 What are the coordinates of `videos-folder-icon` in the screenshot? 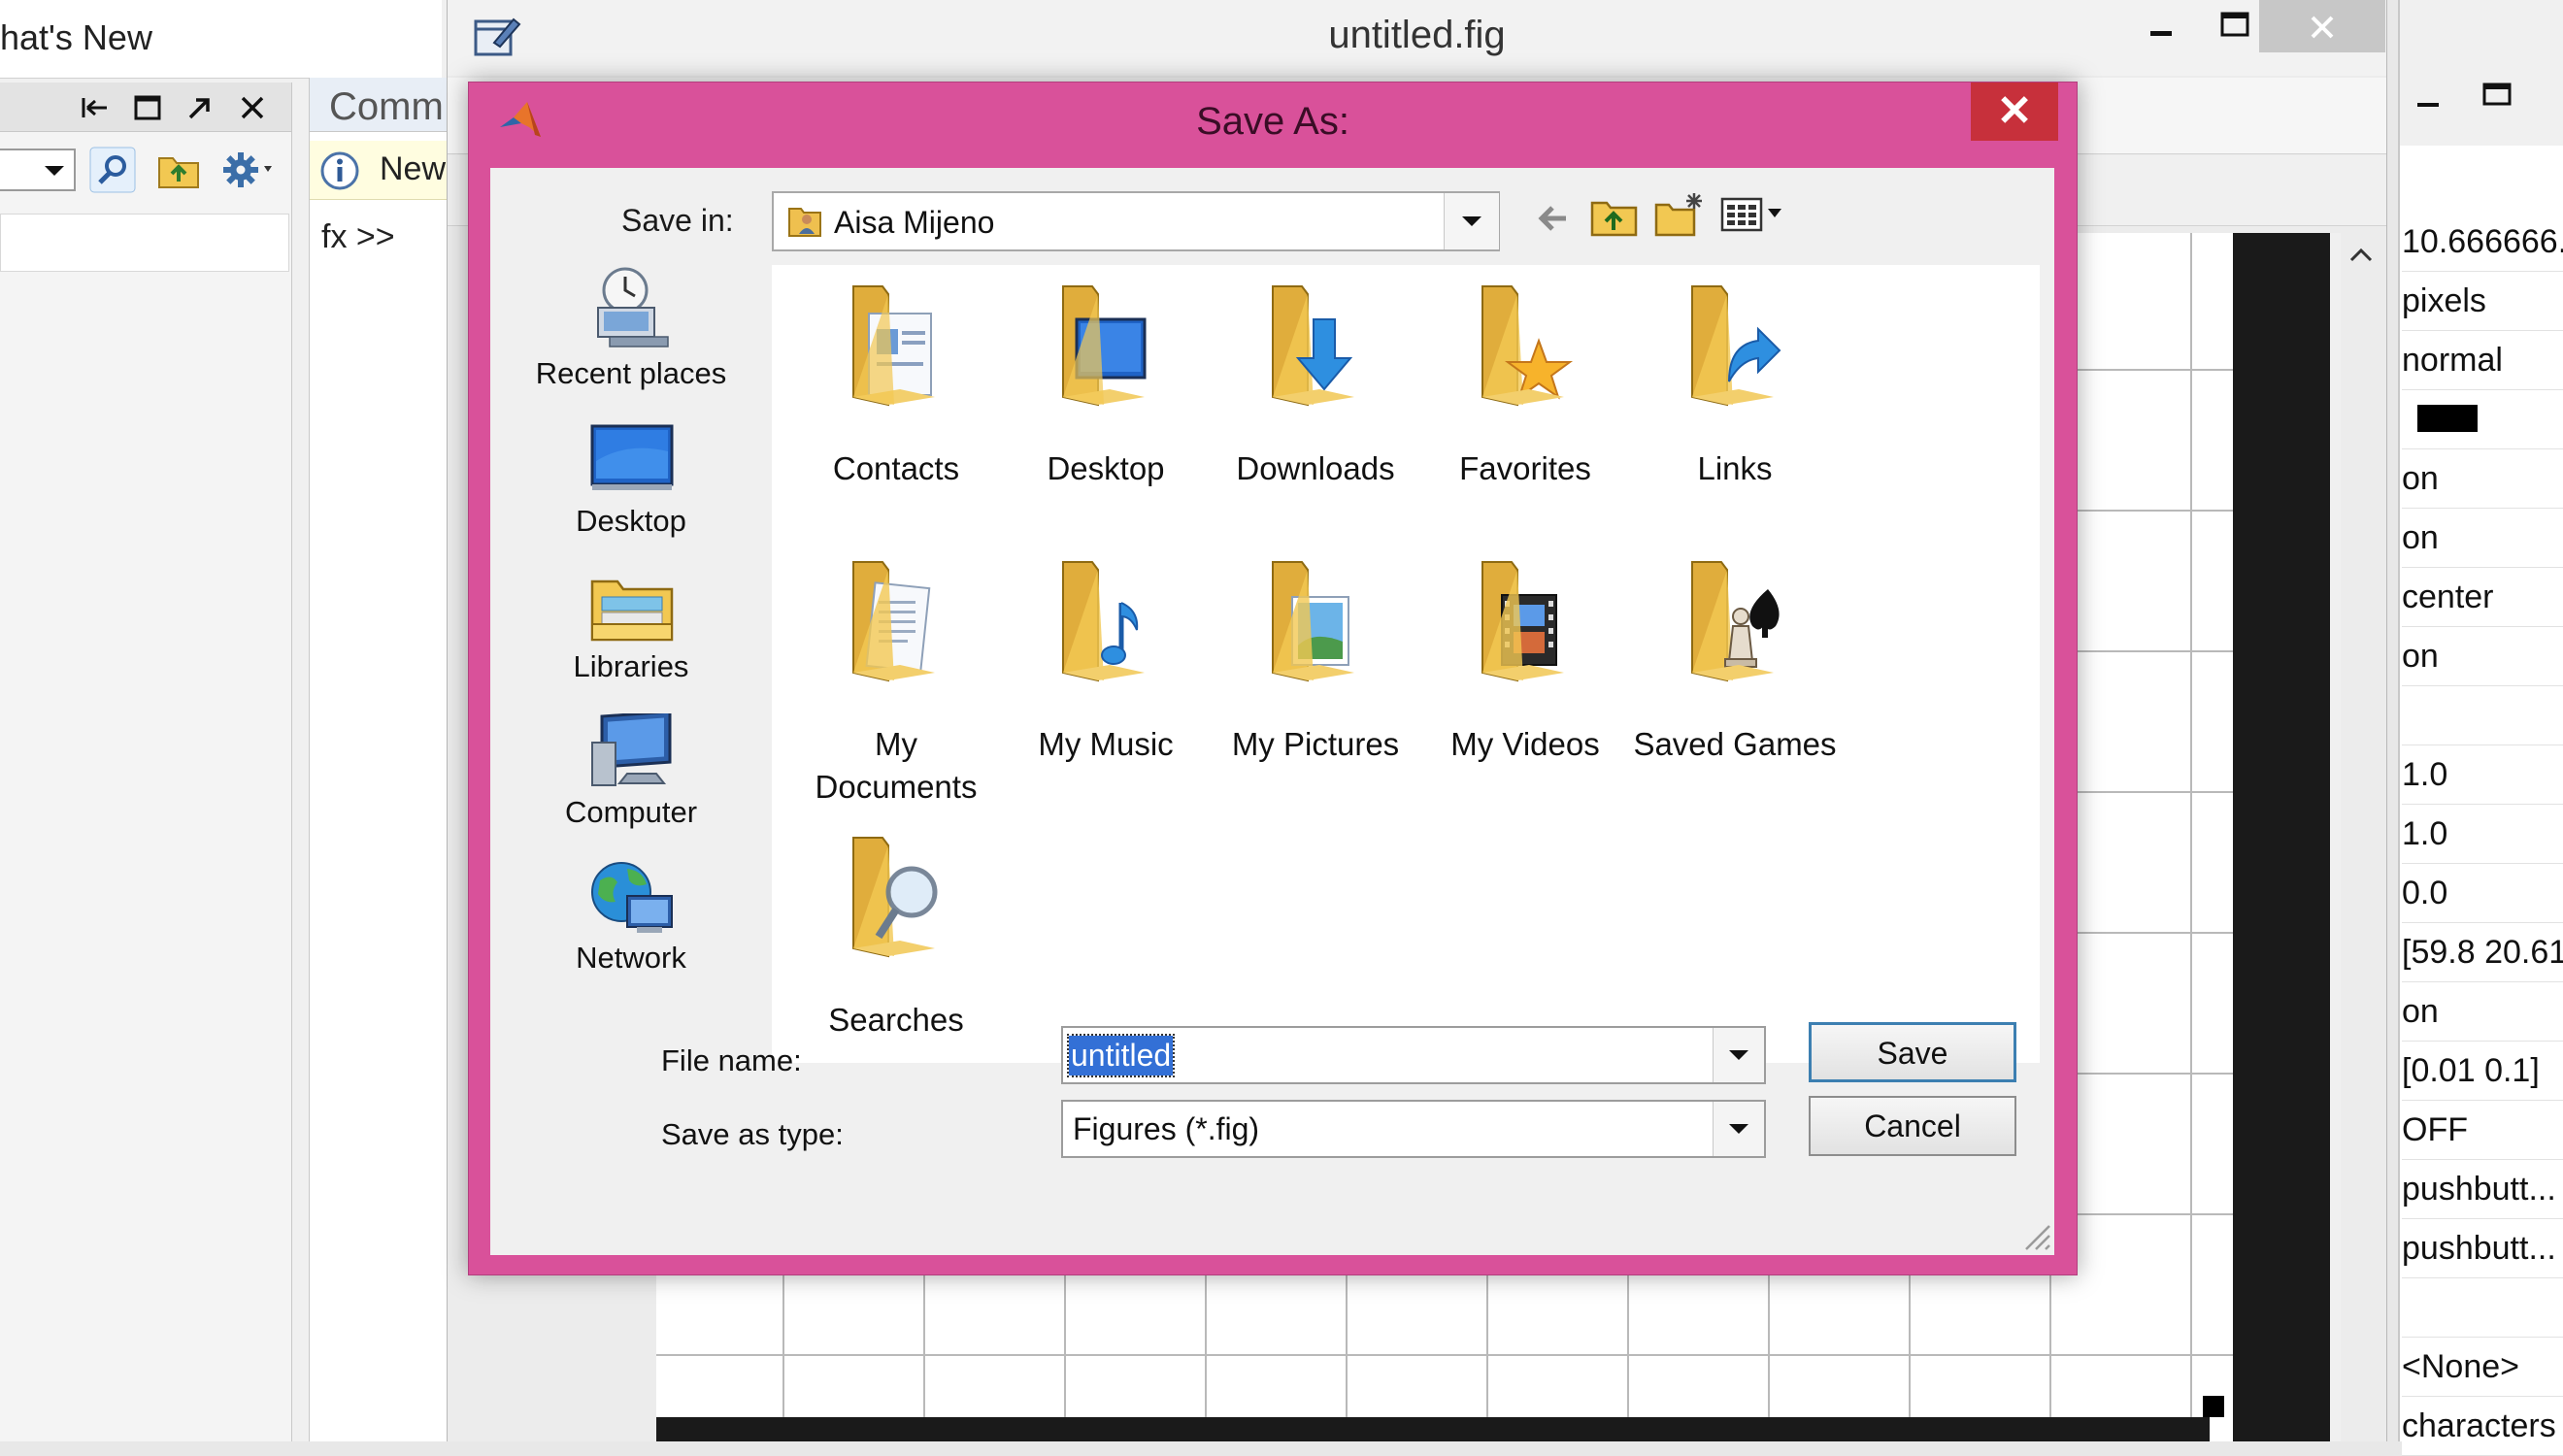 It's located at (1522, 621).